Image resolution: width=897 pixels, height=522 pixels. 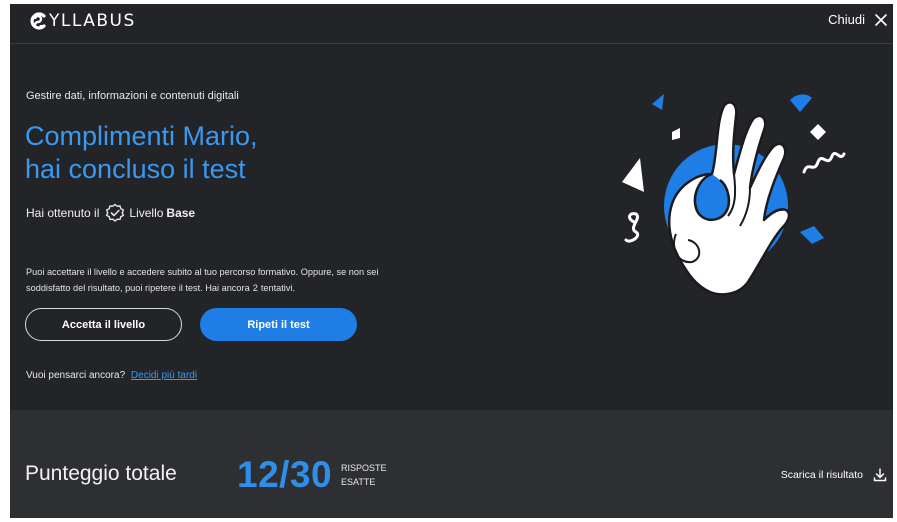 I want to click on attempts-count: 2, so click(x=255, y=288).